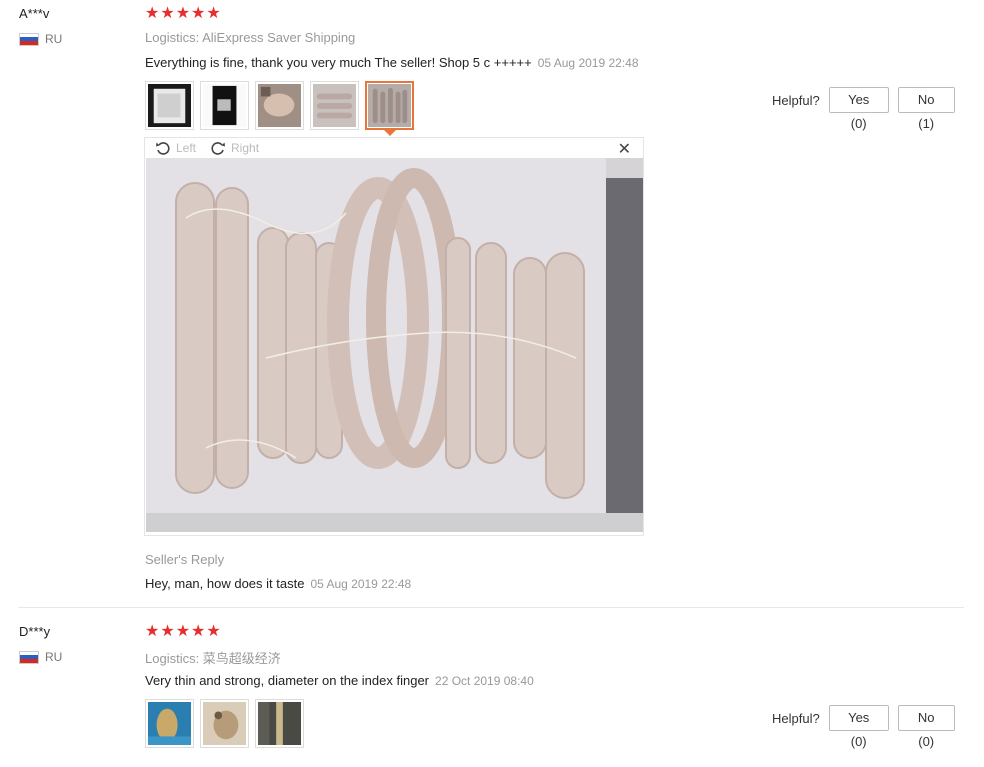 The width and height of the screenshot is (984, 767). I want to click on rotate-right-label: Right, so click(245, 148).